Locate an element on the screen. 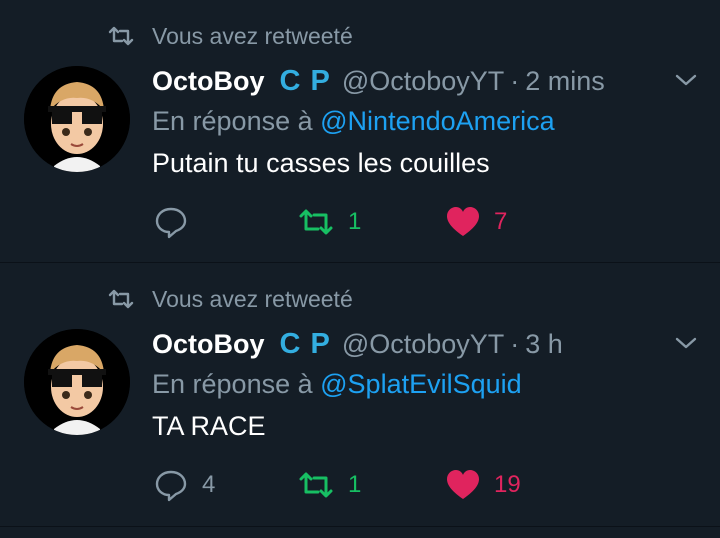 The height and width of the screenshot is (538, 720). tweet-actions: 1 7 is located at coordinates (360, 222).